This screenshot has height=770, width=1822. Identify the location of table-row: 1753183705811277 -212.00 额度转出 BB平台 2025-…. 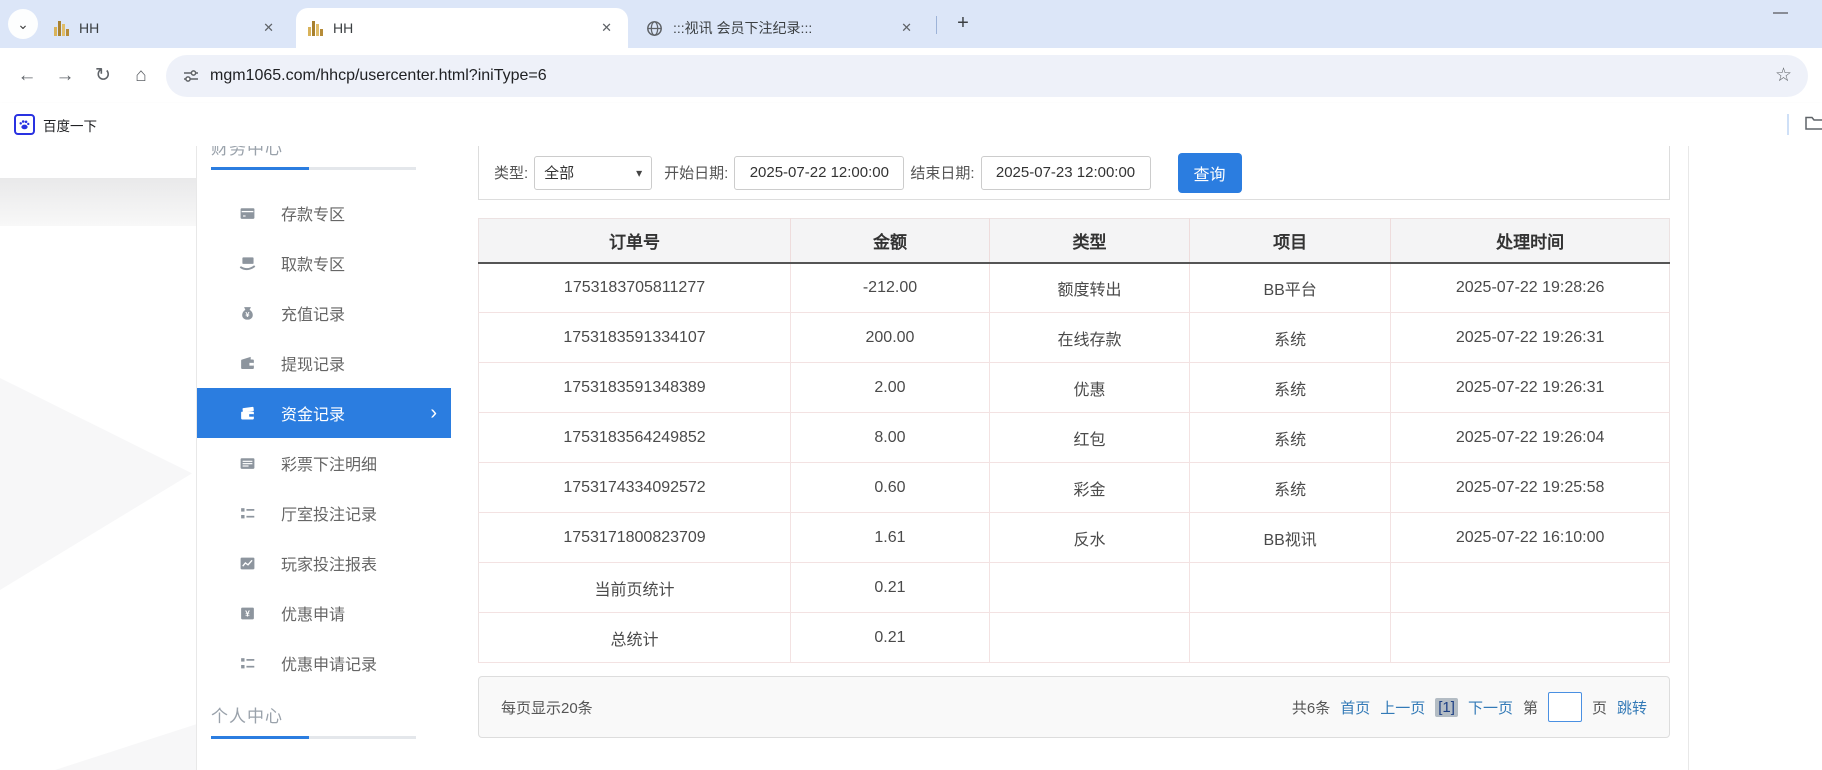
(1074, 287).